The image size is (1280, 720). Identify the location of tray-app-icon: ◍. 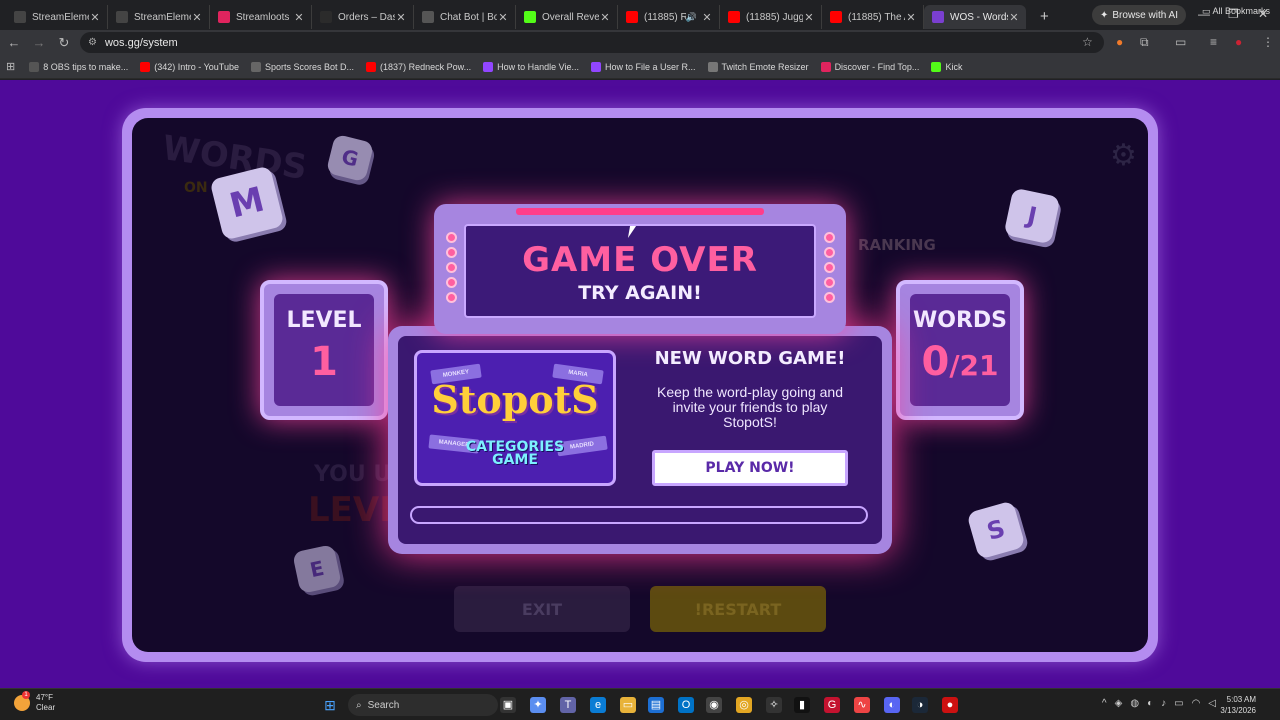
(1134, 703).